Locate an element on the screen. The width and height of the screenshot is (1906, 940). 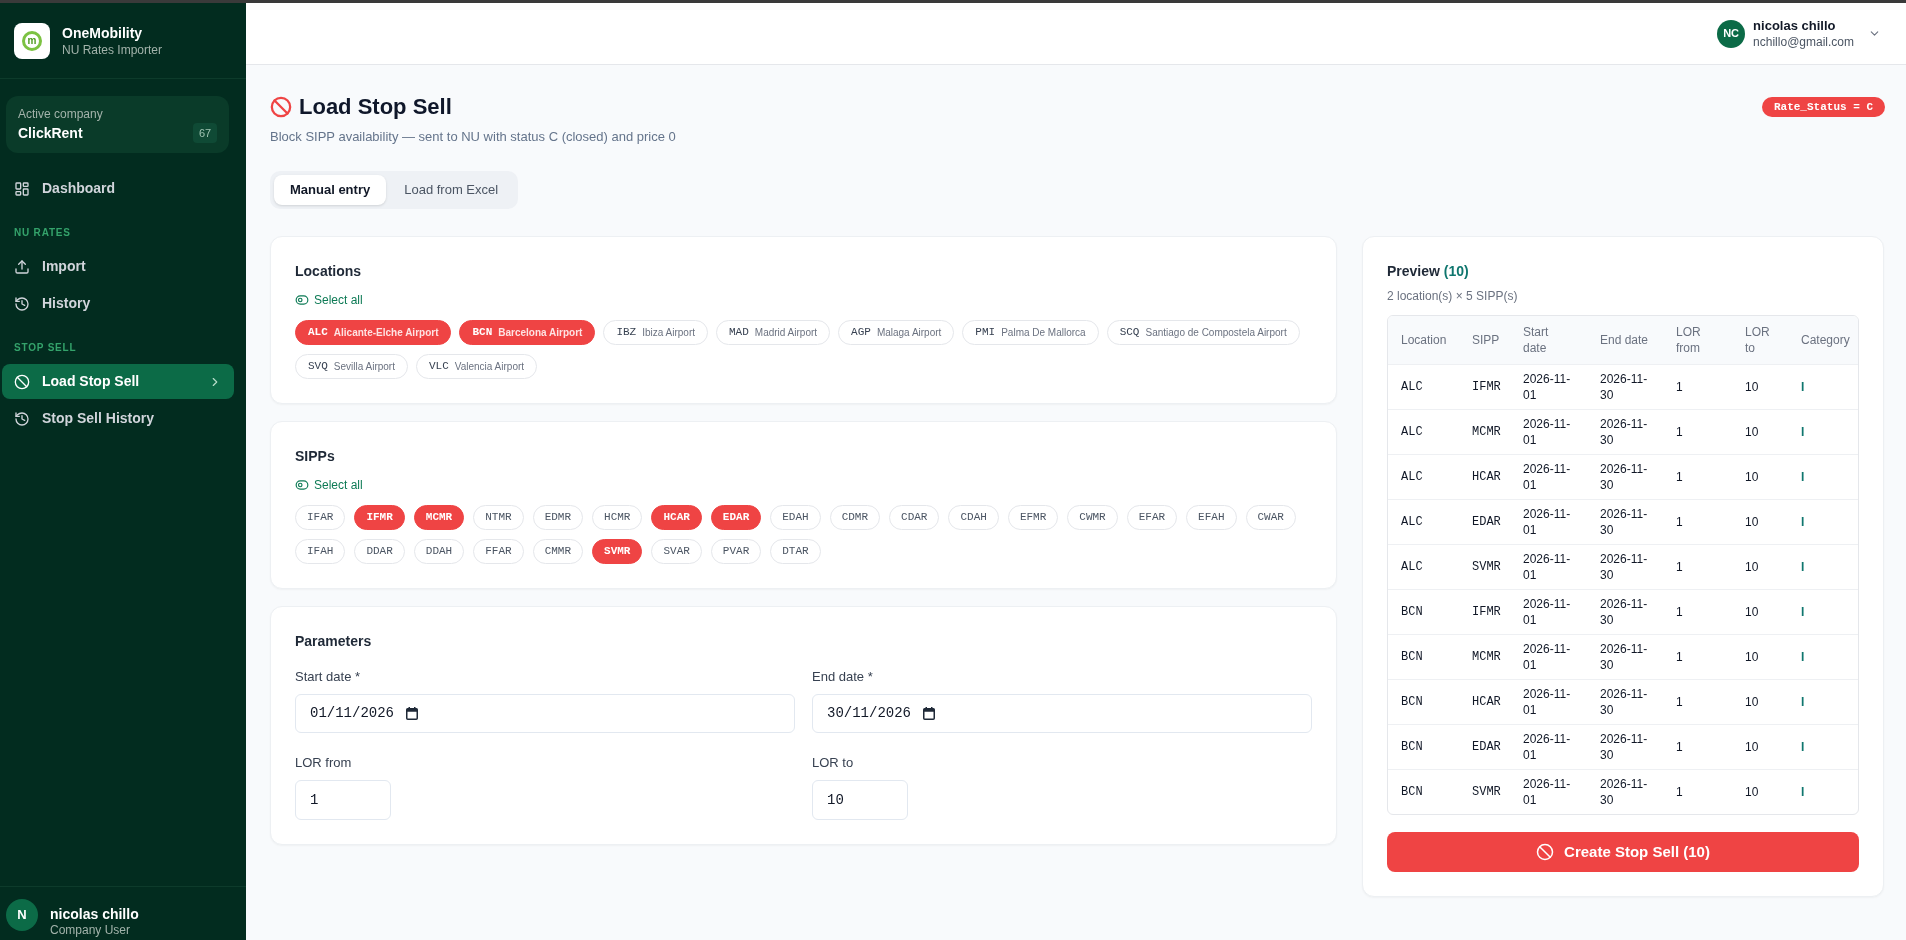
sipp-chip: EFAR is located at coordinates (1152, 517).